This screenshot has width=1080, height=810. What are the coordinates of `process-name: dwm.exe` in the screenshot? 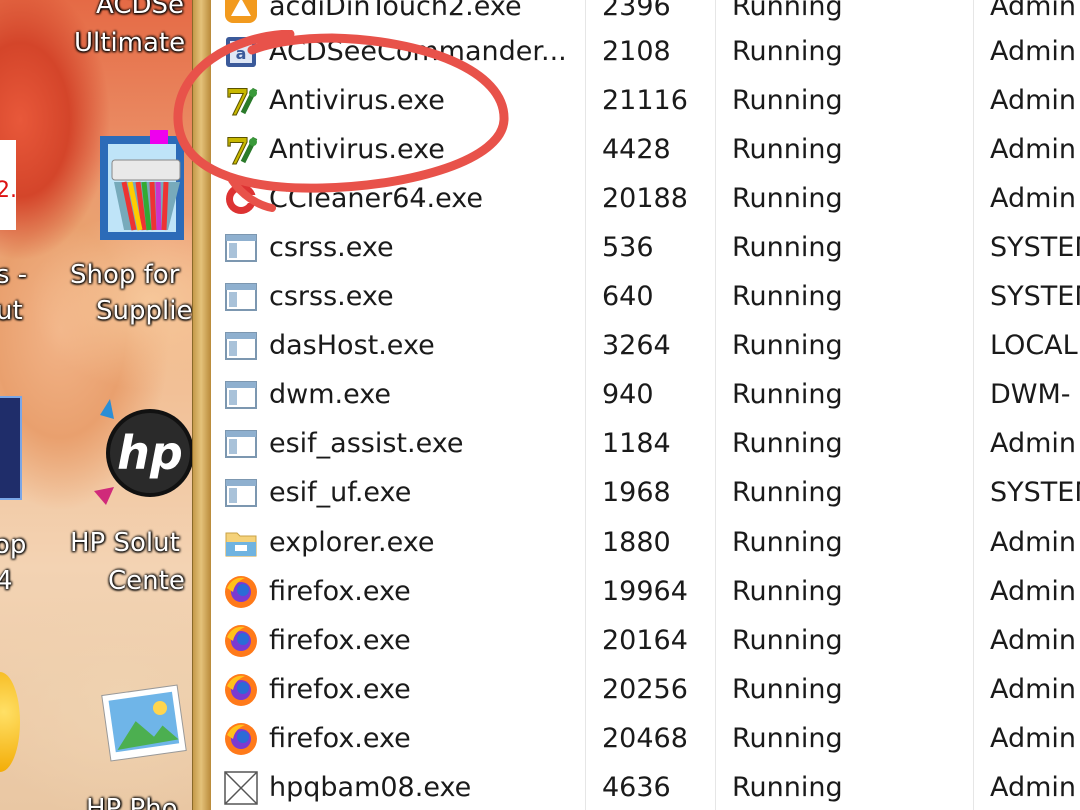 It's located at (330, 394).